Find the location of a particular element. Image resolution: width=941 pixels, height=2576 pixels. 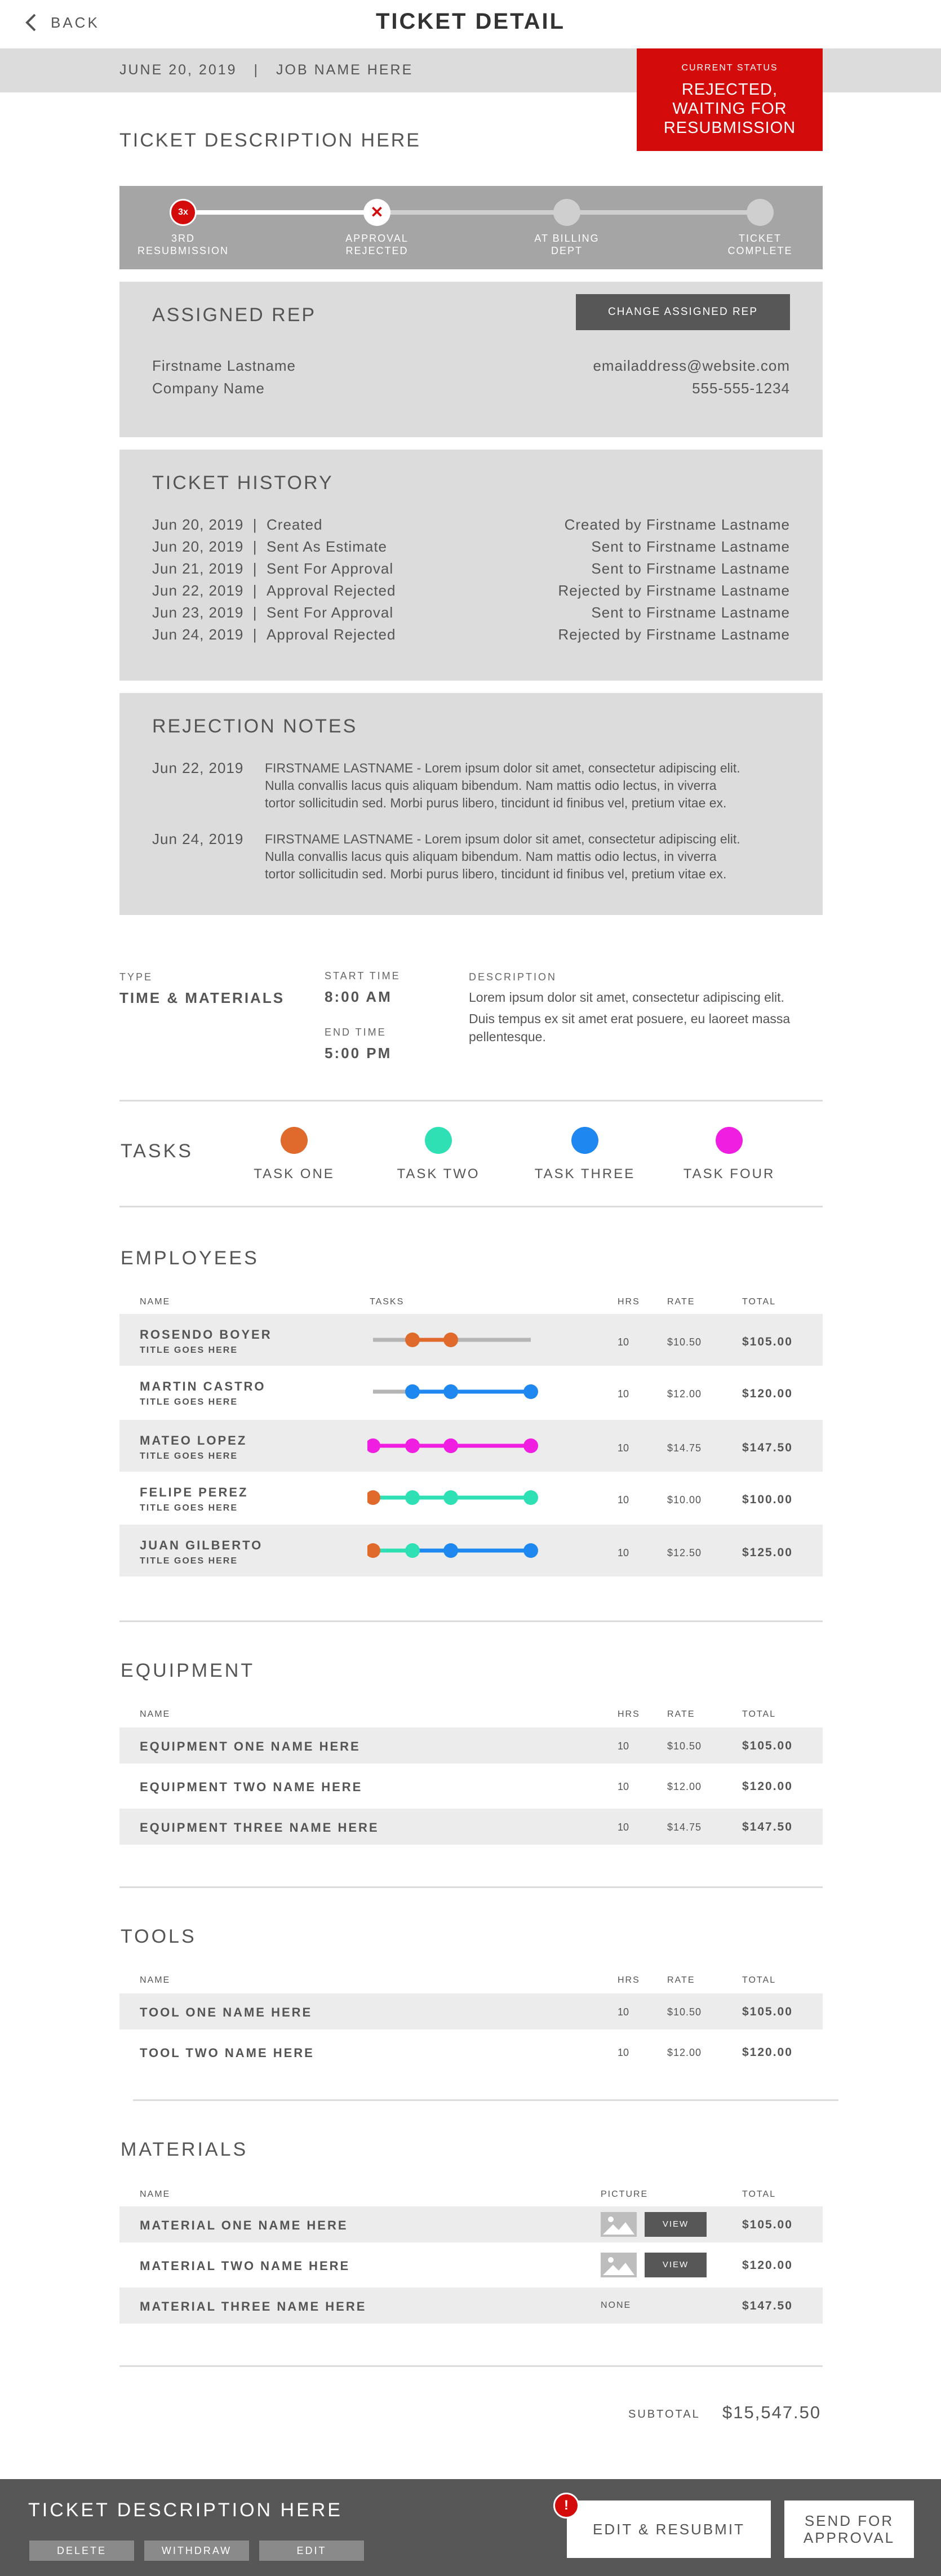

history-date: Jun 20, 2019 is located at coordinates (198, 524).